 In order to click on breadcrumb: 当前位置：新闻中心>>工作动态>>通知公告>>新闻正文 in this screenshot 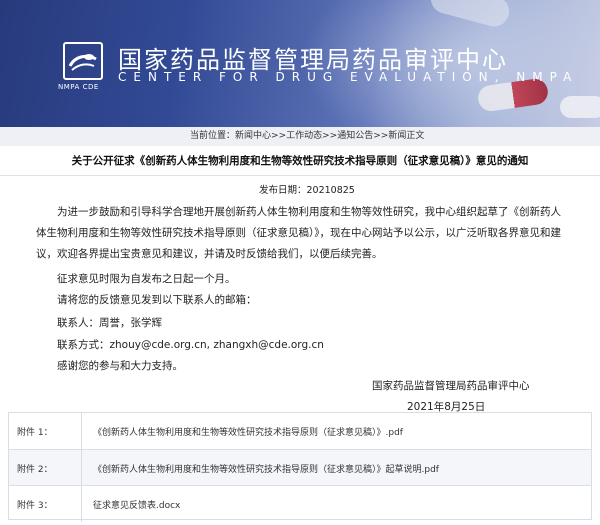, I will do `click(300, 136)`.